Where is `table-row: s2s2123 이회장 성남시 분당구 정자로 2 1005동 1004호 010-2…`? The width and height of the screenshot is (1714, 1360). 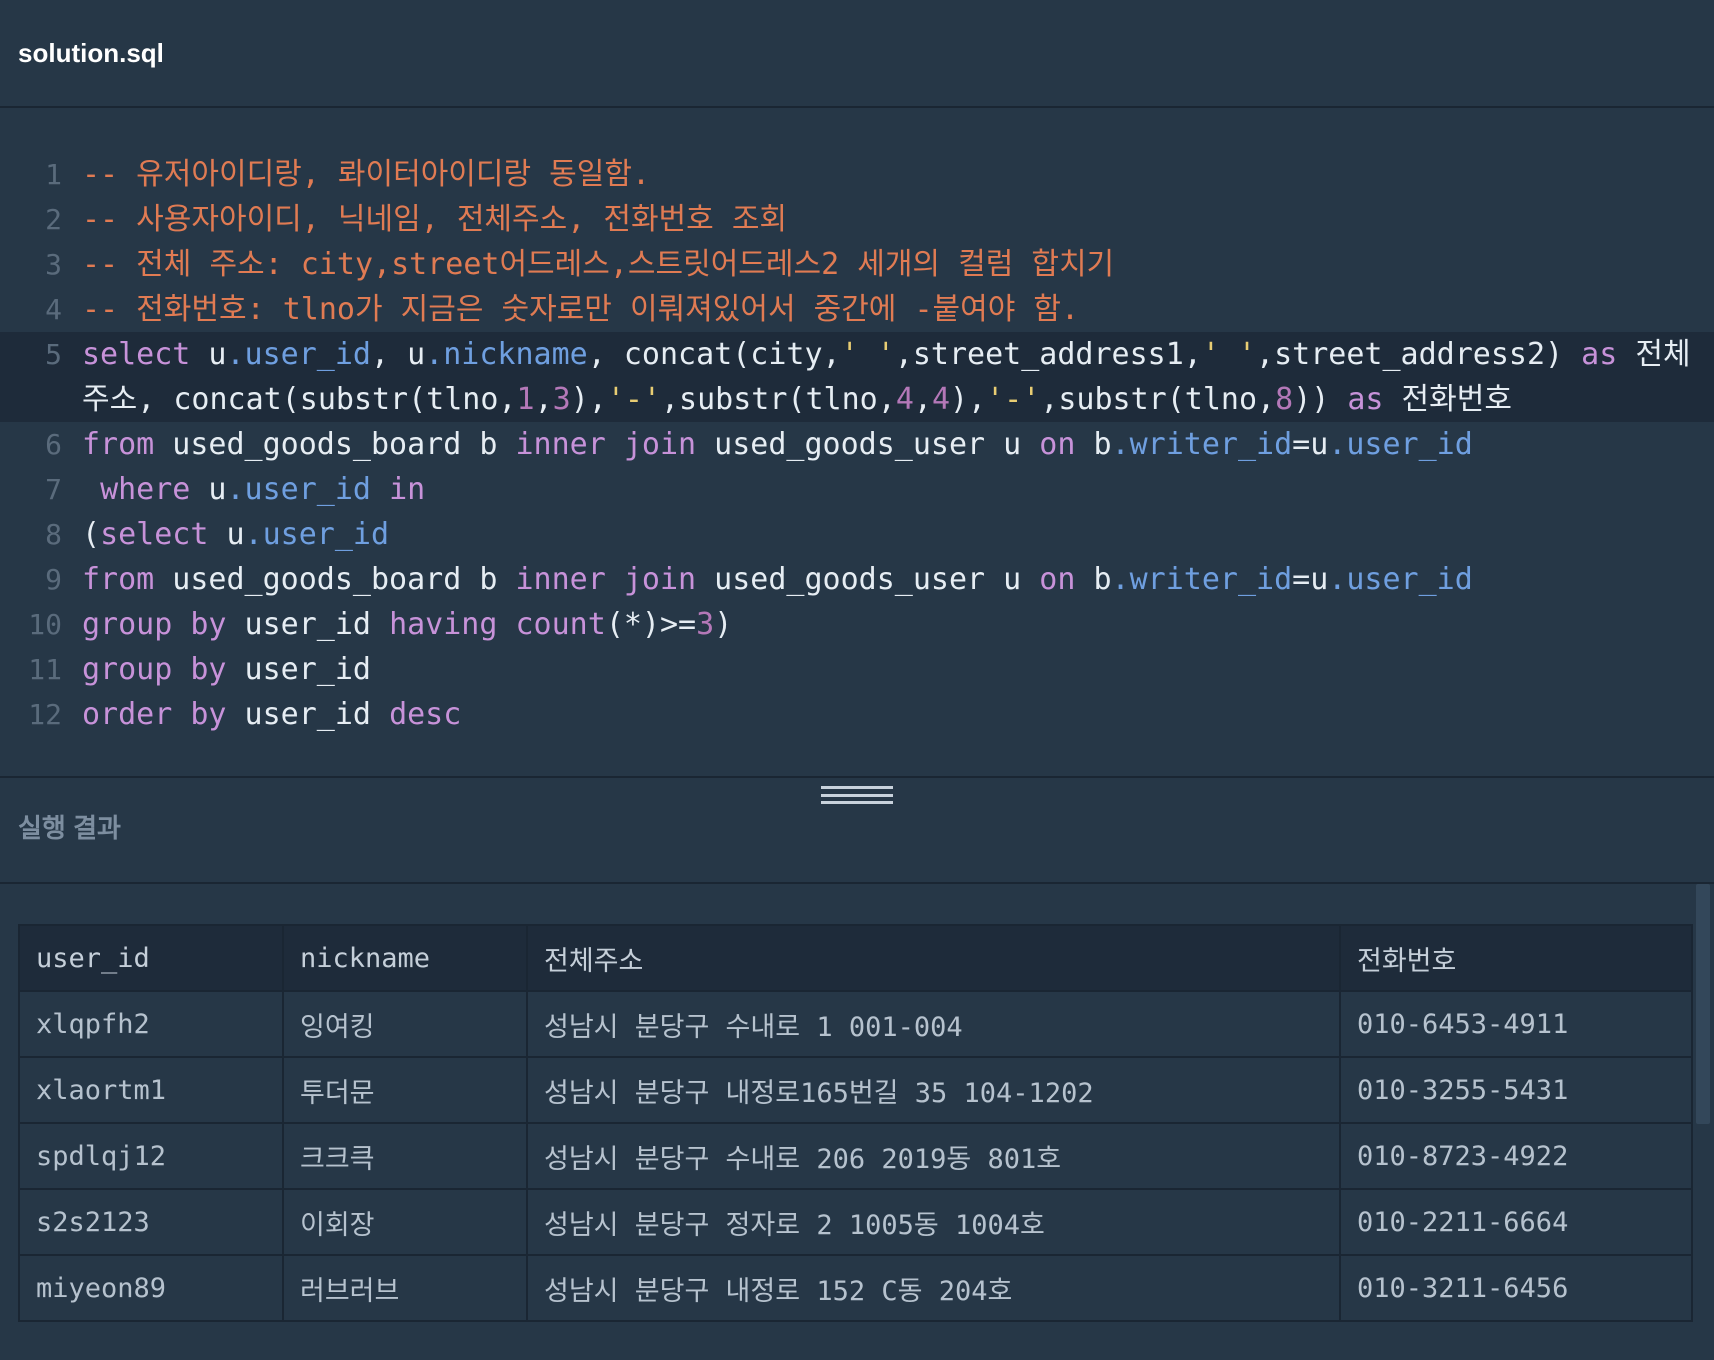 table-row: s2s2123 이회장 성남시 분당구 정자로 2 1005동 1004호 010-2… is located at coordinates (855, 1222).